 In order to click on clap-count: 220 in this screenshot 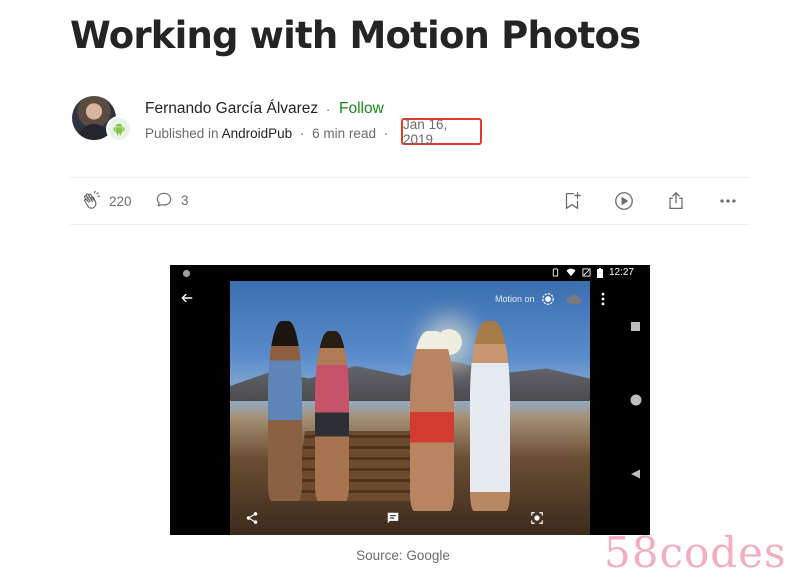, I will do `click(120, 201)`.